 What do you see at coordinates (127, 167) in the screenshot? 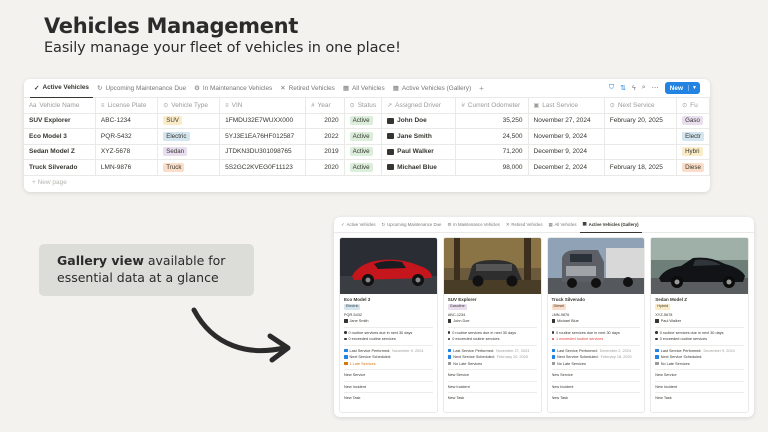
I see `cell-license-plate: LMN-9876` at bounding box center [127, 167].